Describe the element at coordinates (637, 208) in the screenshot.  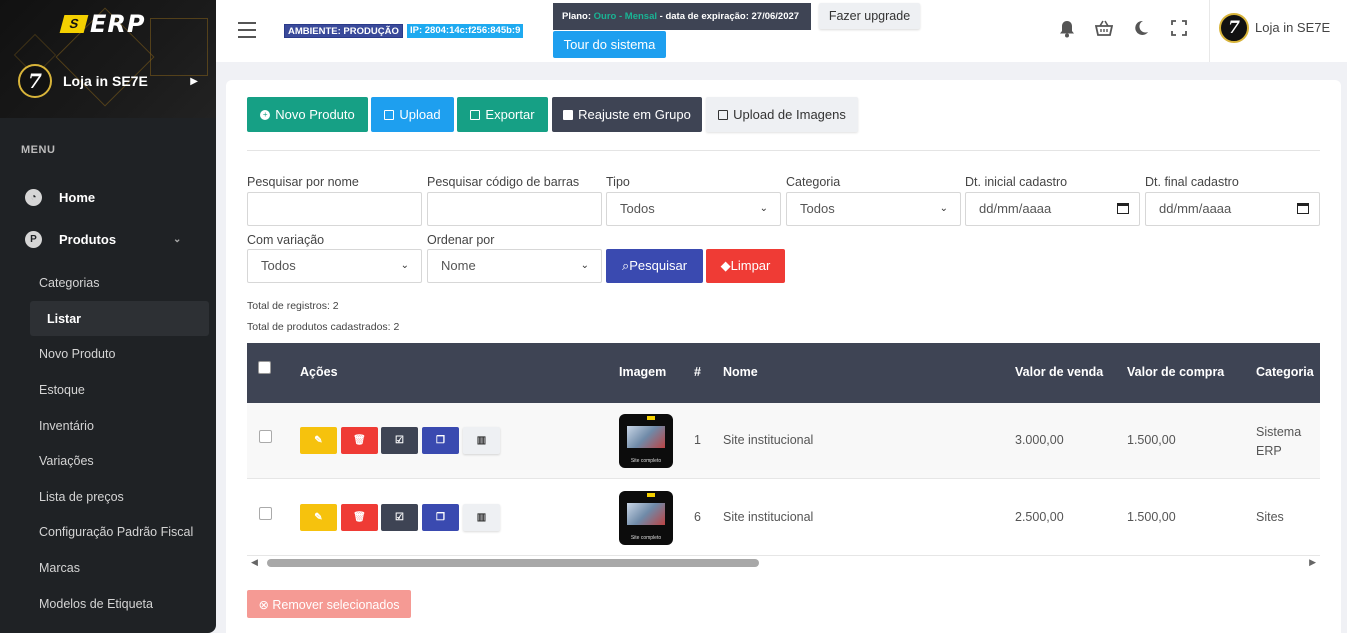
I see `select-value: Todos` at that location.